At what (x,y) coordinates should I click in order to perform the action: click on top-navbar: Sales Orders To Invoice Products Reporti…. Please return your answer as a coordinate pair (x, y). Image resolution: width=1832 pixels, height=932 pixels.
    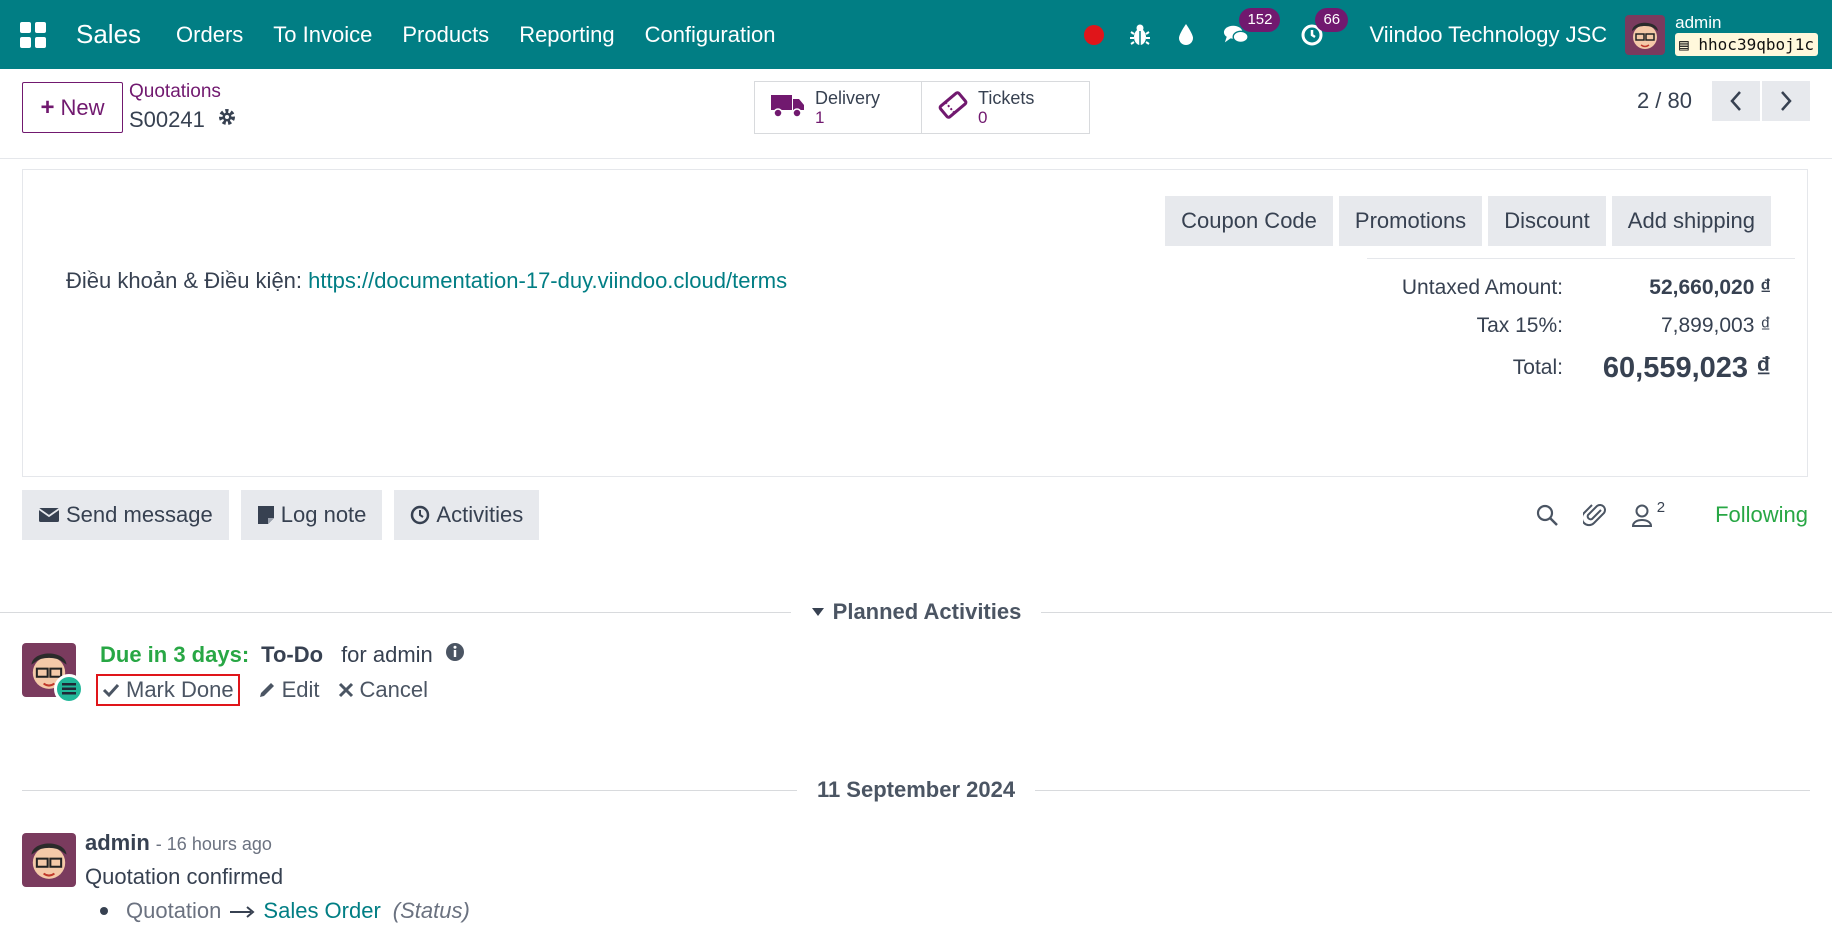
    Looking at the image, I should click on (916, 34).